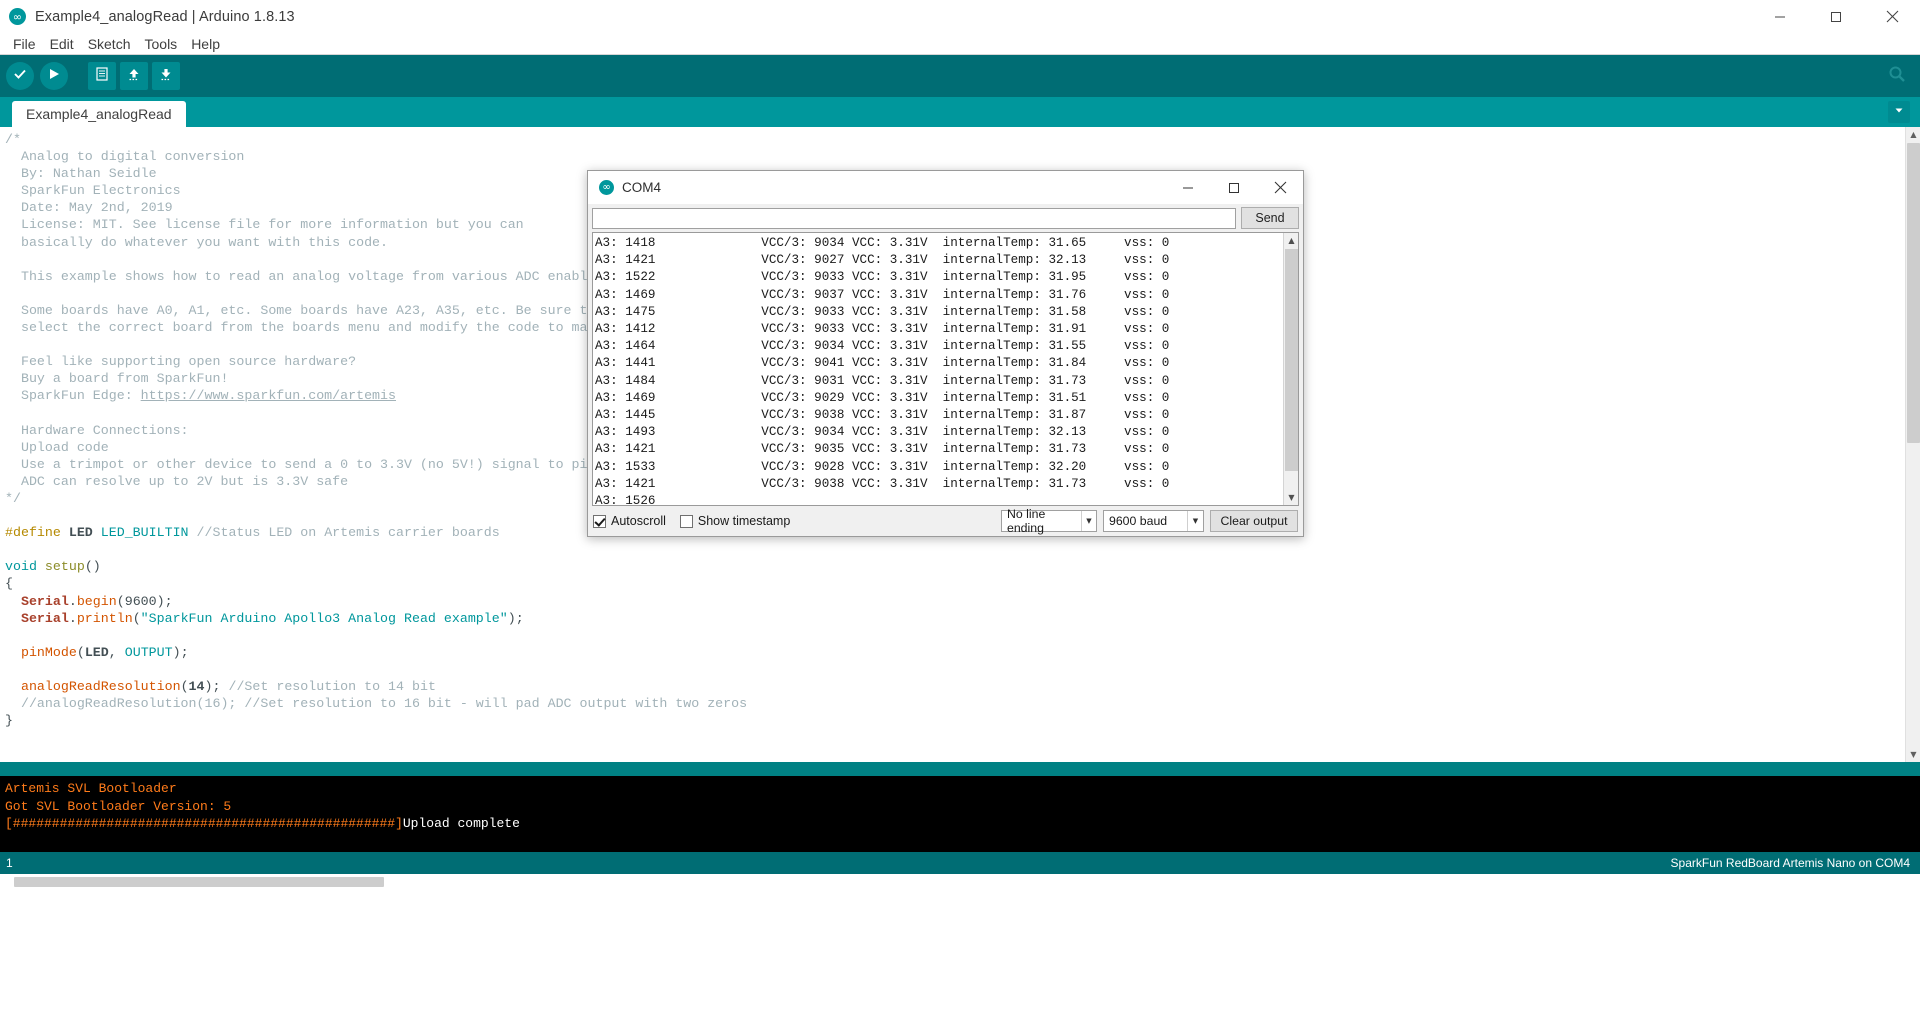 This screenshot has height=1031, width=1920. I want to click on console-divider, so click(960, 769).